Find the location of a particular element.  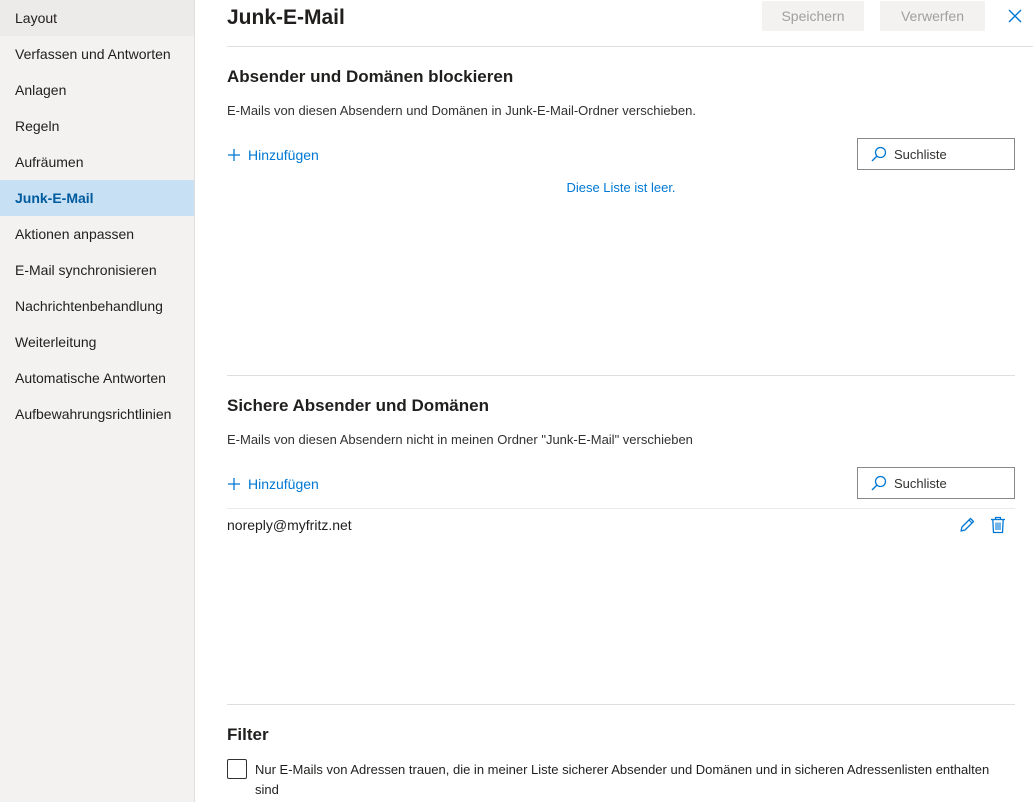

sidebar-item-sync-email: E-Mail synchronisieren is located at coordinates (97, 270).